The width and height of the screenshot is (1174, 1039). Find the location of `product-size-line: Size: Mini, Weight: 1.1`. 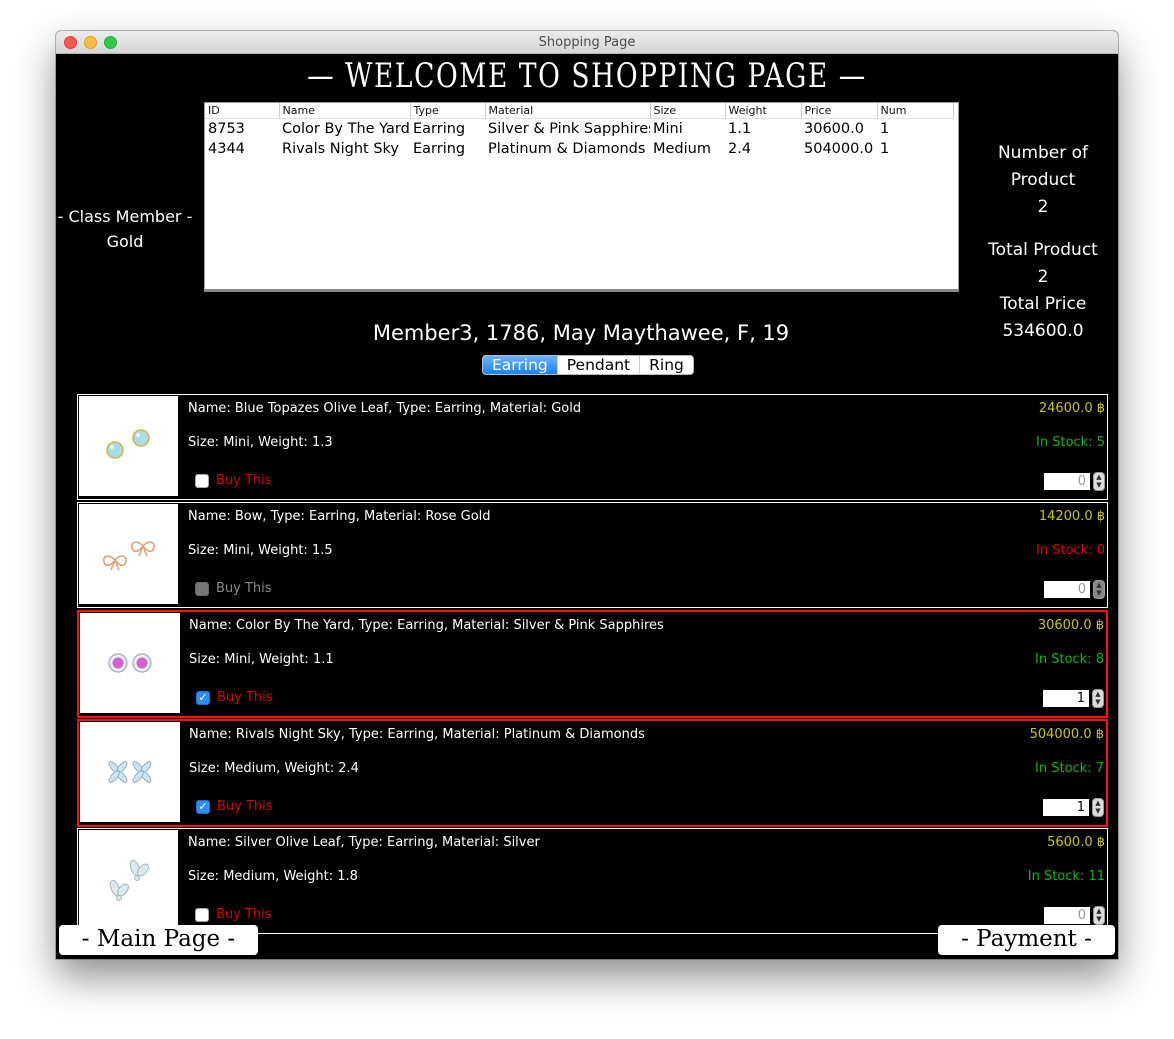

product-size-line: Size: Mini, Weight: 1.1 is located at coordinates (261, 659).